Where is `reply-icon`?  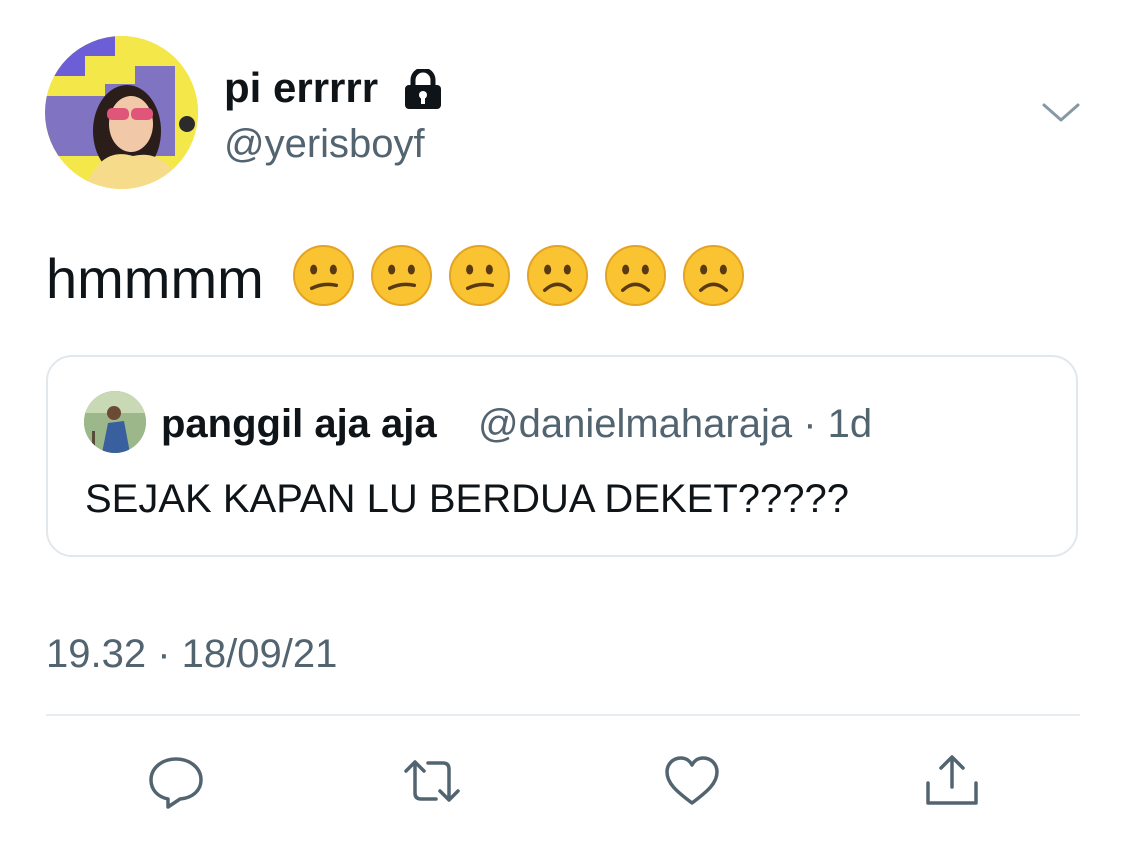
reply-icon is located at coordinates (176, 783).